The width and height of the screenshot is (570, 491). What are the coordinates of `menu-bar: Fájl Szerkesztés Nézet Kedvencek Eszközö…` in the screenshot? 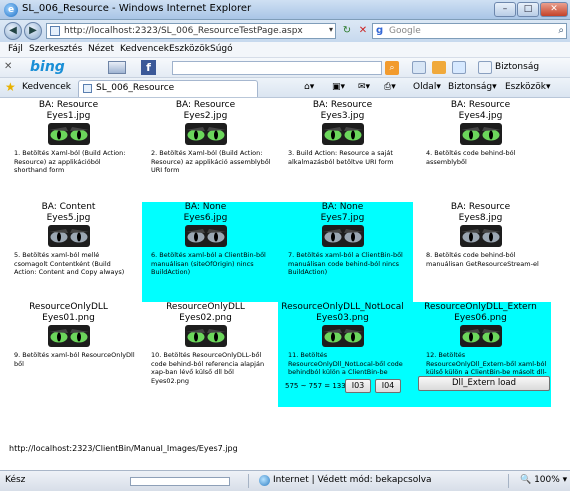 It's located at (285, 50).